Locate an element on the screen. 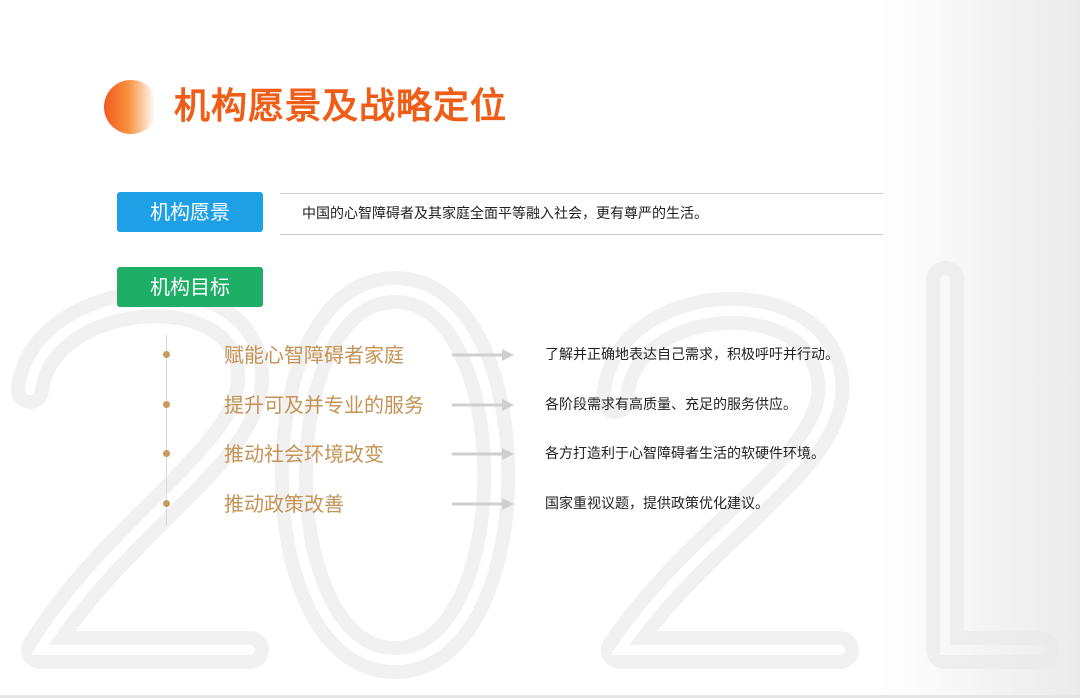 The width and height of the screenshot is (1080, 698). vision-statement-box: 中国的心智障碍者及其家庭全面平等融入社会，更有尊严的生活。 is located at coordinates (581, 214).